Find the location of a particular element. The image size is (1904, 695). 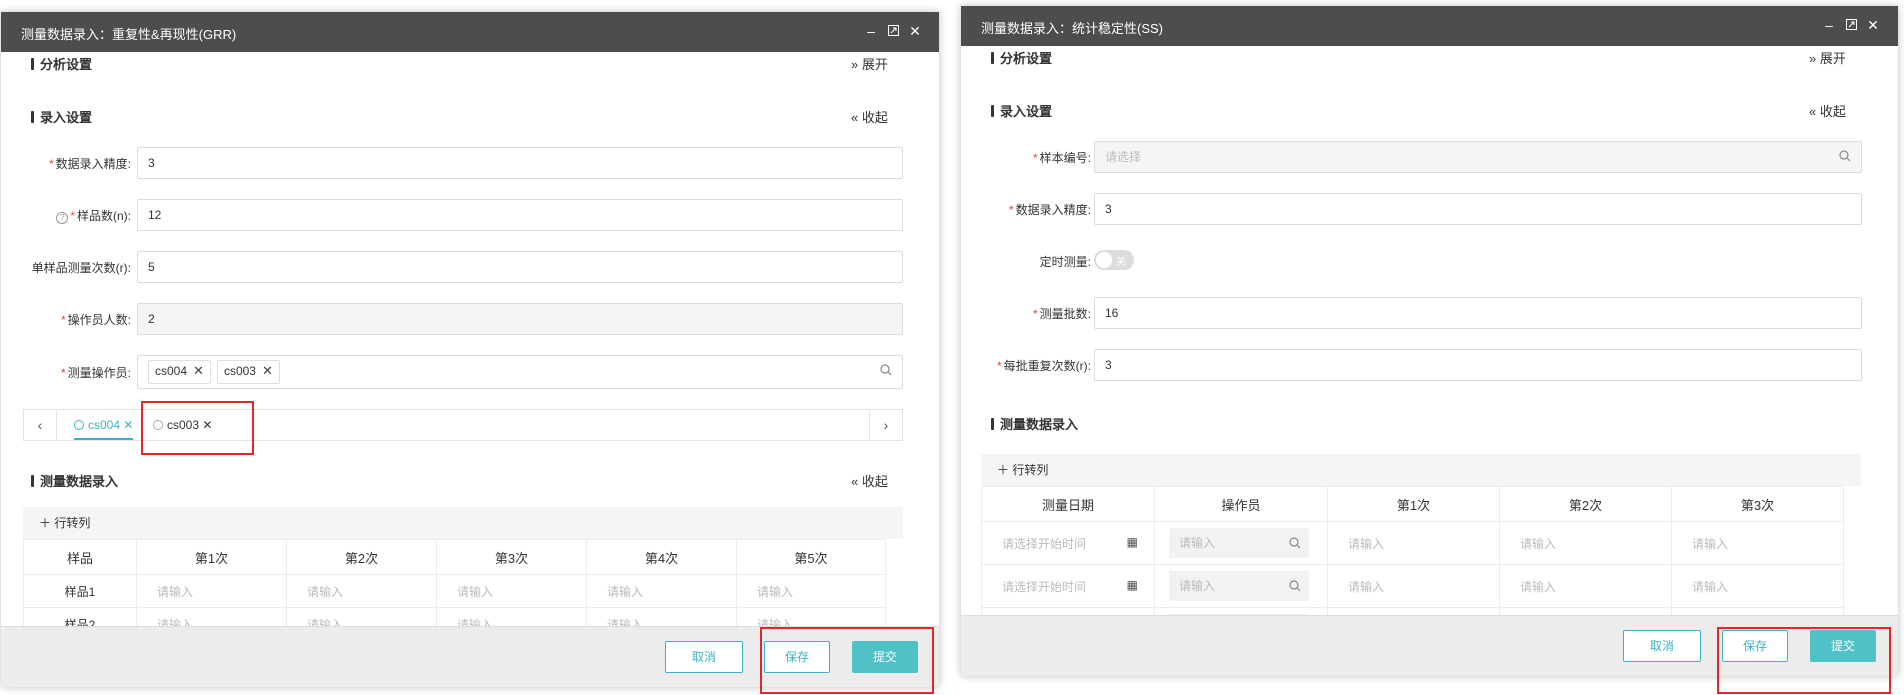

batches-label: * 测量批数: is located at coordinates (1061, 314).